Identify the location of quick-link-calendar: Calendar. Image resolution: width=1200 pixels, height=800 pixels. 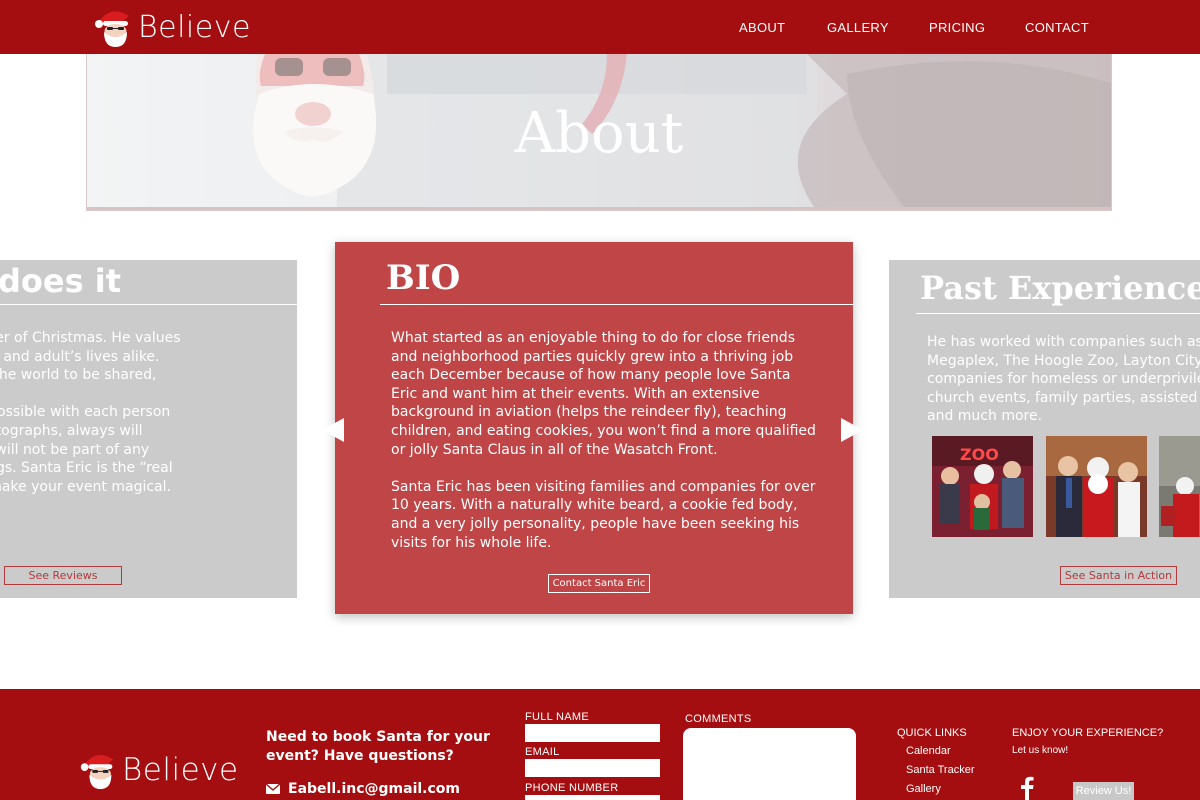
(928, 751).